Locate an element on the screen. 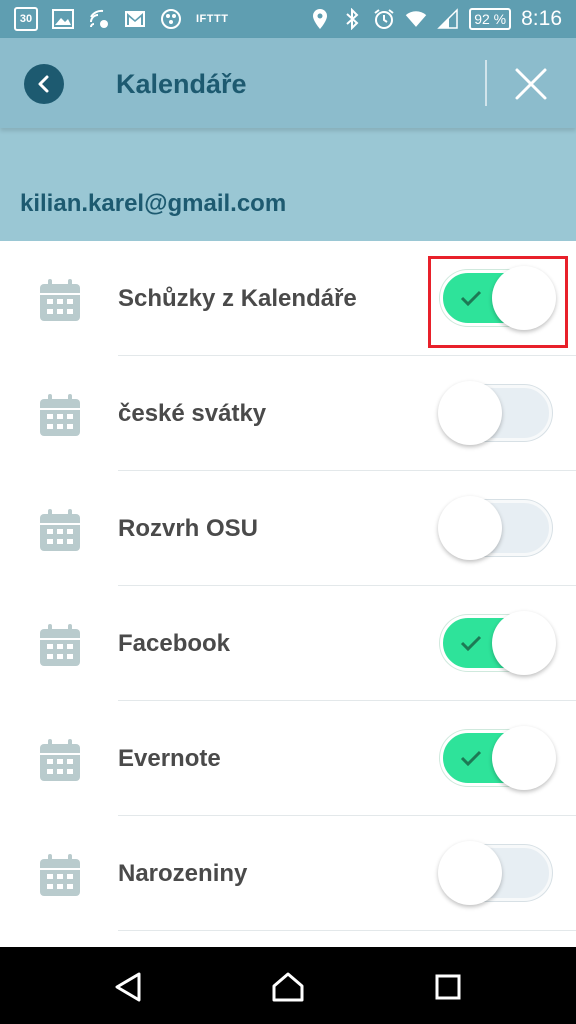 The height and width of the screenshot is (1024, 576). account-header: kilian.karel@gmail.com is located at coordinates (288, 184).